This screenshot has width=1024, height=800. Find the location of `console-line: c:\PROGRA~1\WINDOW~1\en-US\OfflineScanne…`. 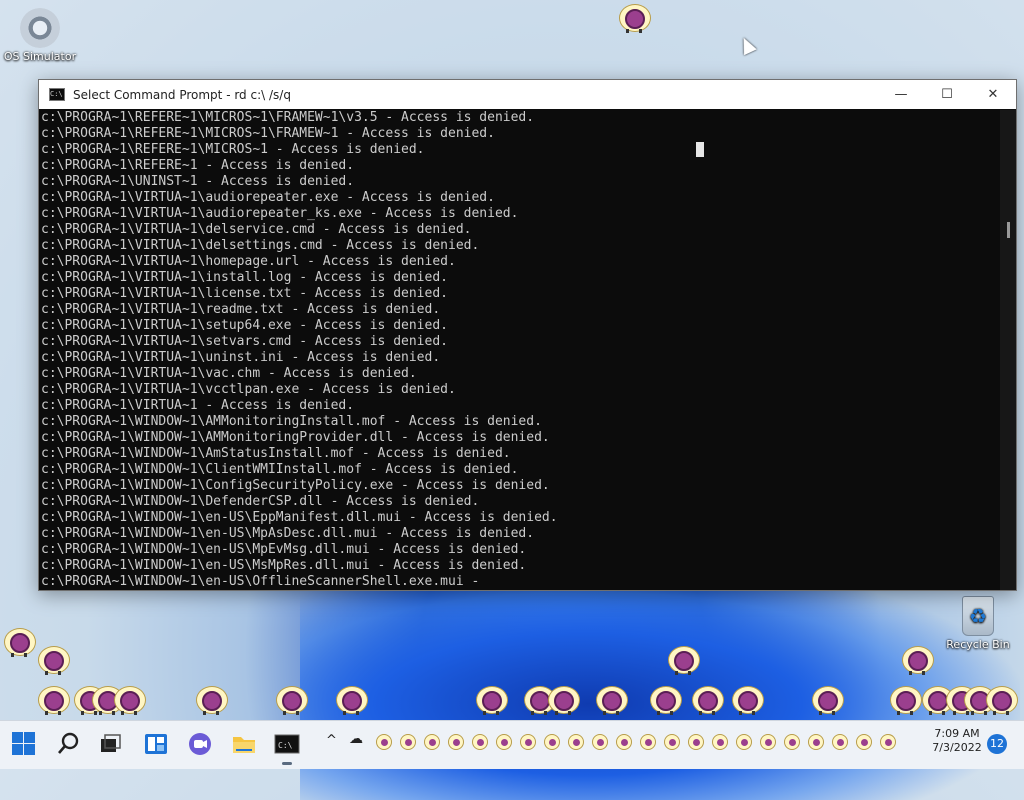

console-line: c:\PROGRA~1\WINDOW~1\en-US\OfflineScanne… is located at coordinates (260, 581).